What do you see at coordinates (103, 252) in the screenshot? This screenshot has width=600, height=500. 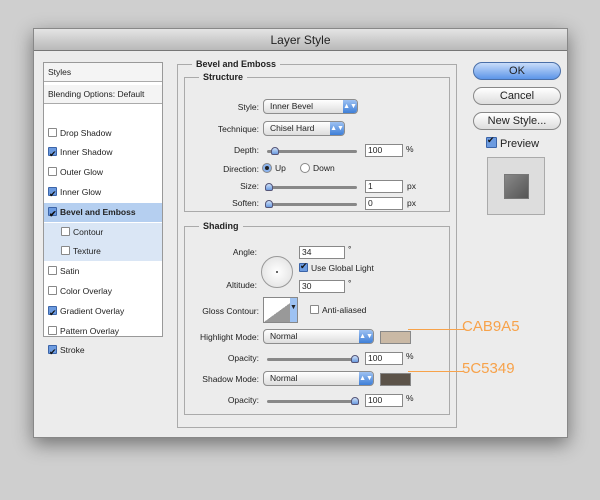 I see `sidebar-item-texture: Texture` at bounding box center [103, 252].